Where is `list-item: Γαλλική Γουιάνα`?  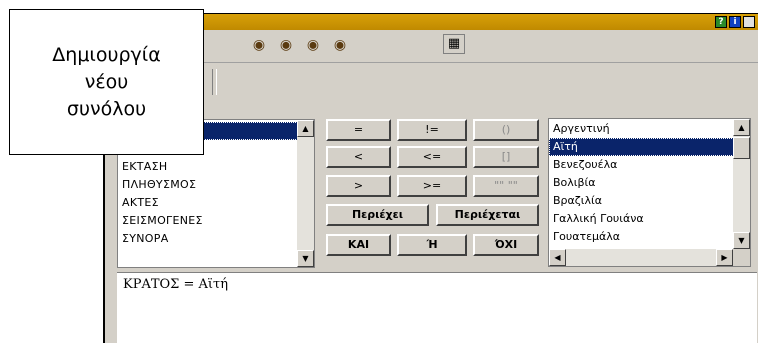 list-item: Γαλλική Γουιάνα is located at coordinates (649, 219).